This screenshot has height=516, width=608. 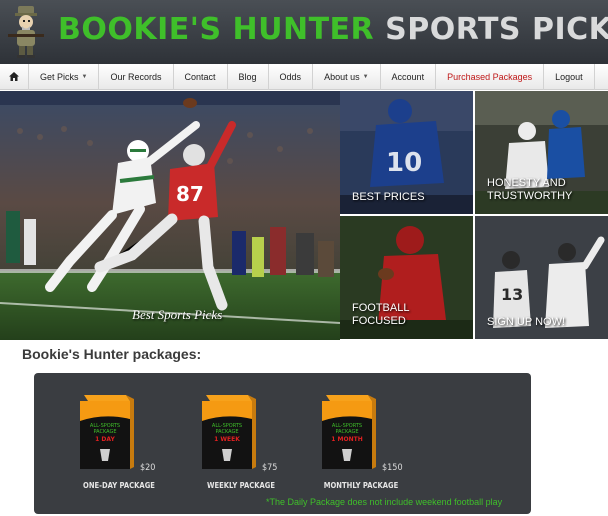 I want to click on nav-odds: Odds, so click(x=291, y=76).